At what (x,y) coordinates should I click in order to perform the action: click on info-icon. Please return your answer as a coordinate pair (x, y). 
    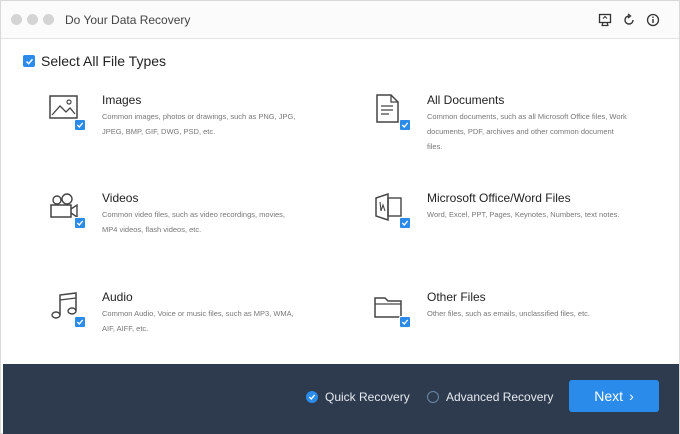
    Looking at the image, I should click on (653, 20).